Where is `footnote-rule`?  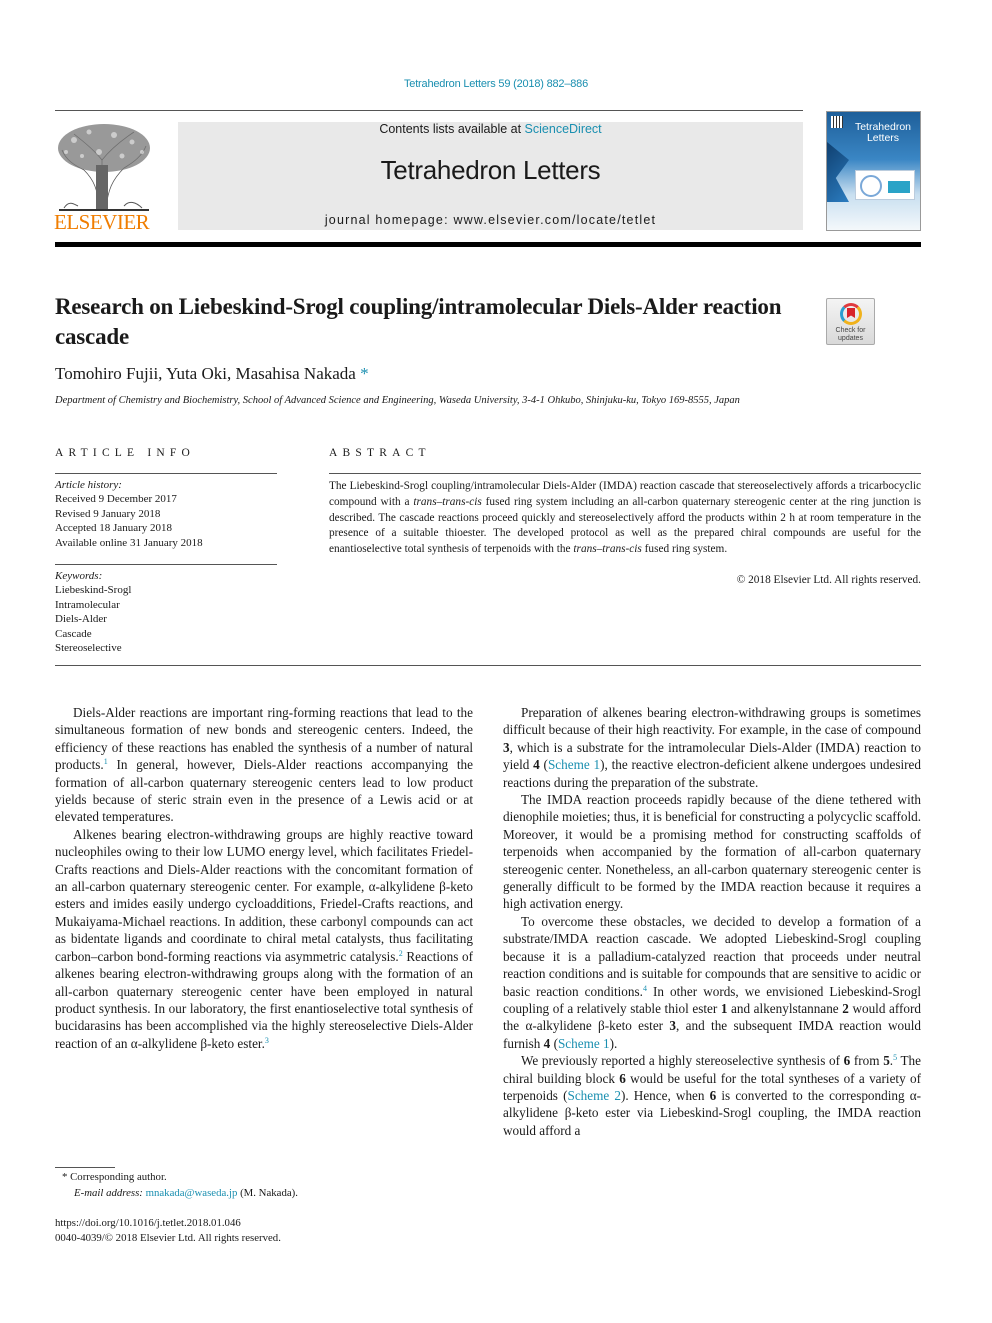
footnote-rule is located at coordinates (85, 1167).